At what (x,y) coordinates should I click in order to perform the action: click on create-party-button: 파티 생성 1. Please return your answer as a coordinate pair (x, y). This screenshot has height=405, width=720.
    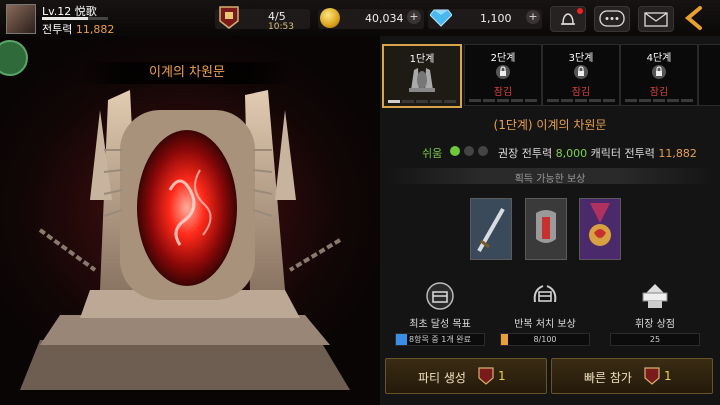
    Looking at the image, I should click on (466, 376).